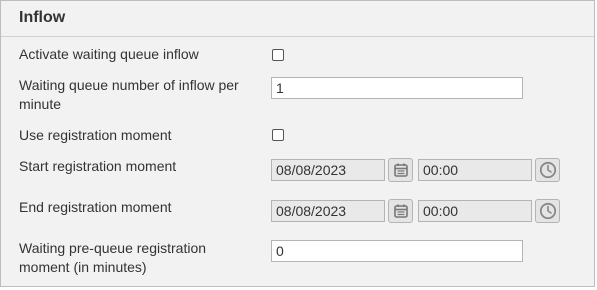 The height and width of the screenshot is (290, 597). Describe the element at coordinates (109, 54) in the screenshot. I see `activate-inflow-label: Activate waiting queue inflow` at that location.